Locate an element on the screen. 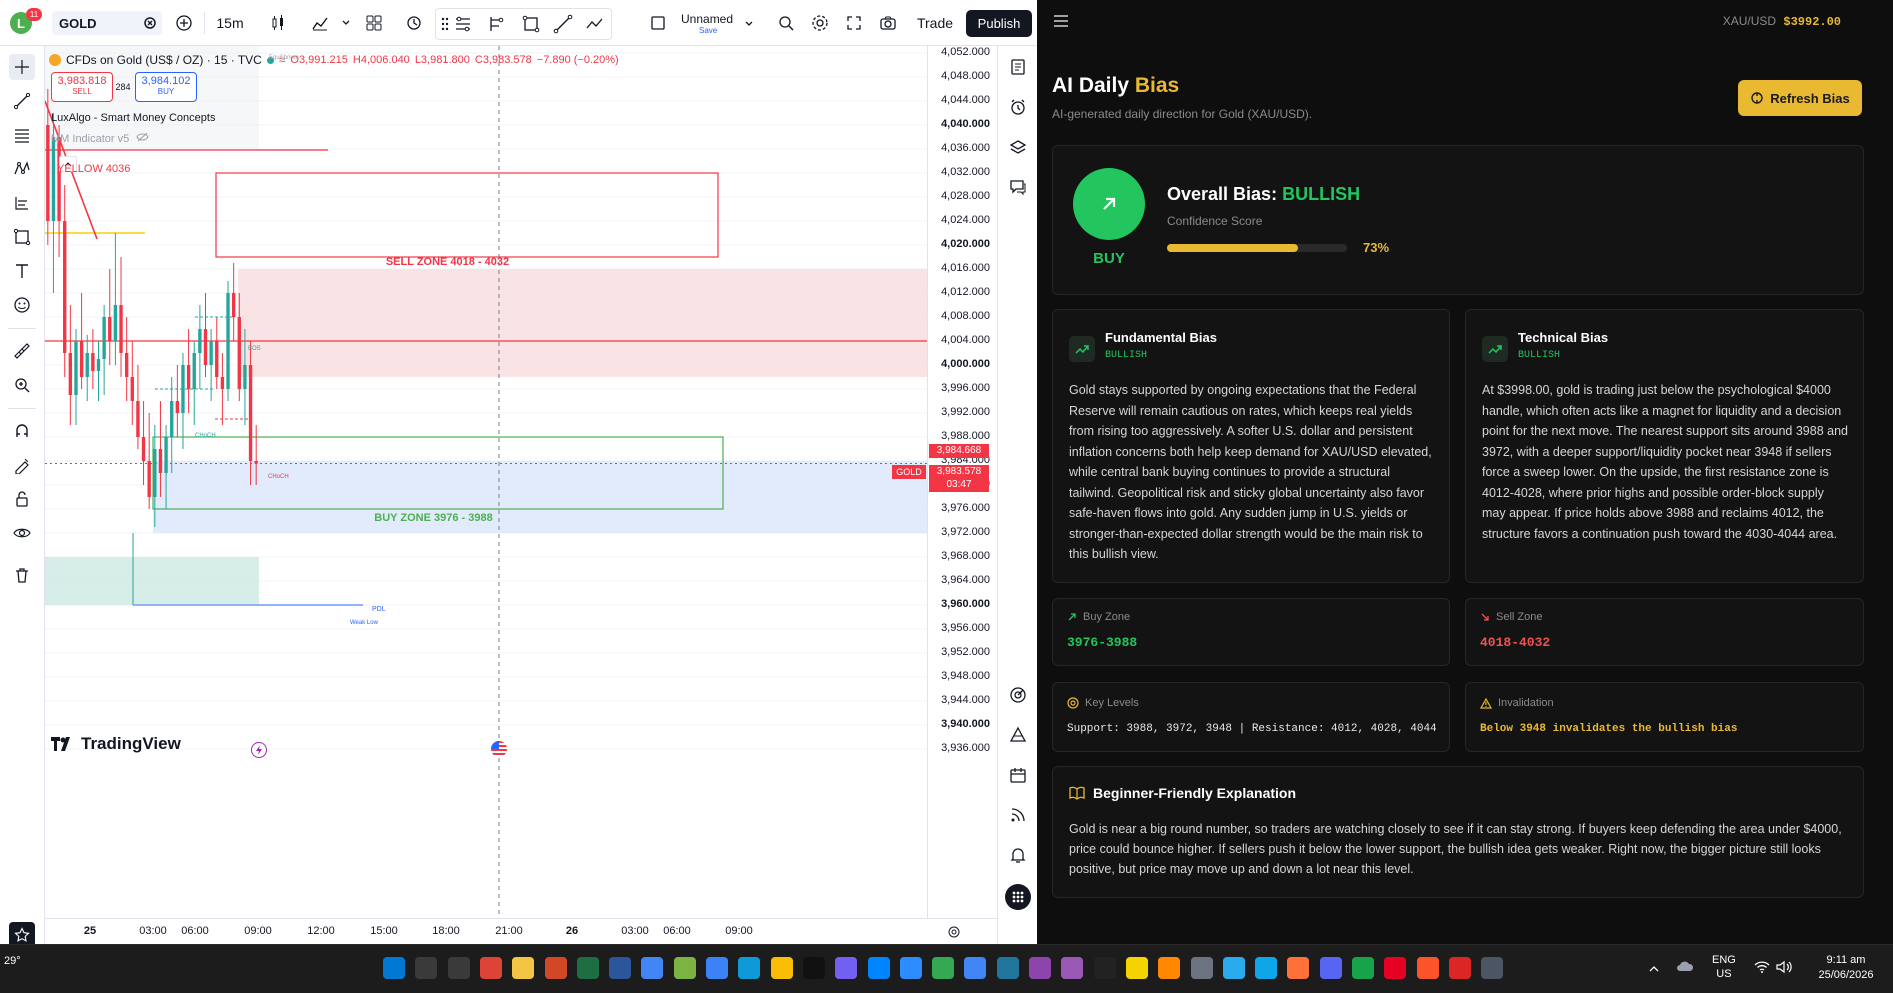 This screenshot has height=993, width=1893. settings-gear-icon is located at coordinates (820, 23).